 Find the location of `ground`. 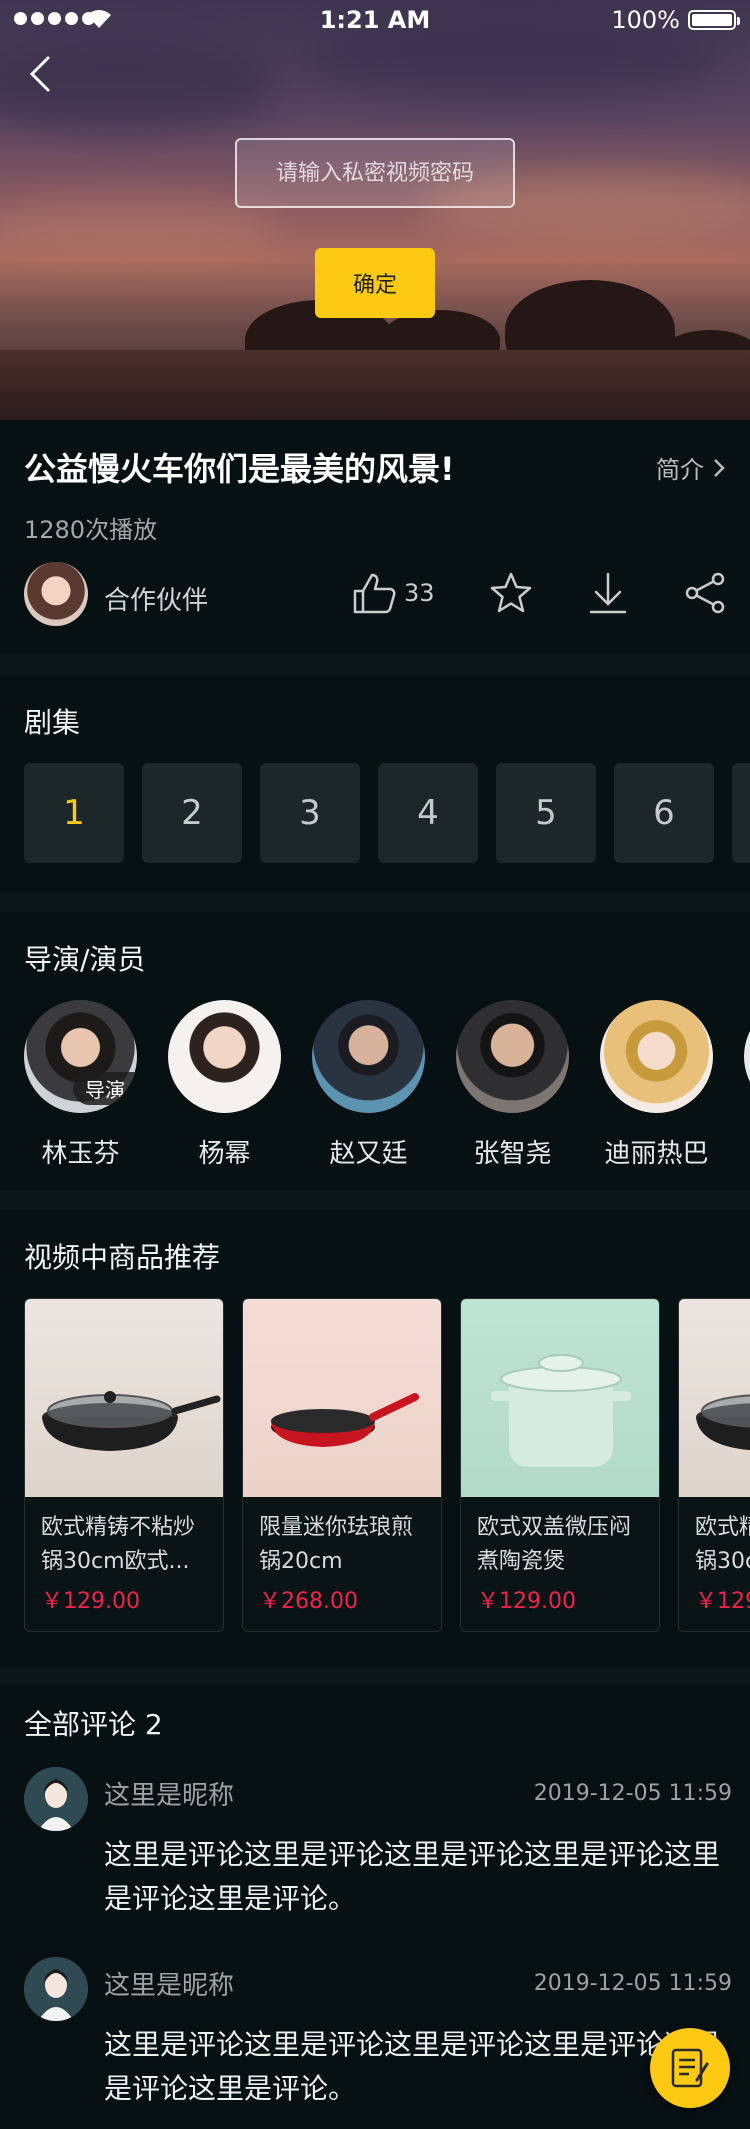

ground is located at coordinates (375, 385).